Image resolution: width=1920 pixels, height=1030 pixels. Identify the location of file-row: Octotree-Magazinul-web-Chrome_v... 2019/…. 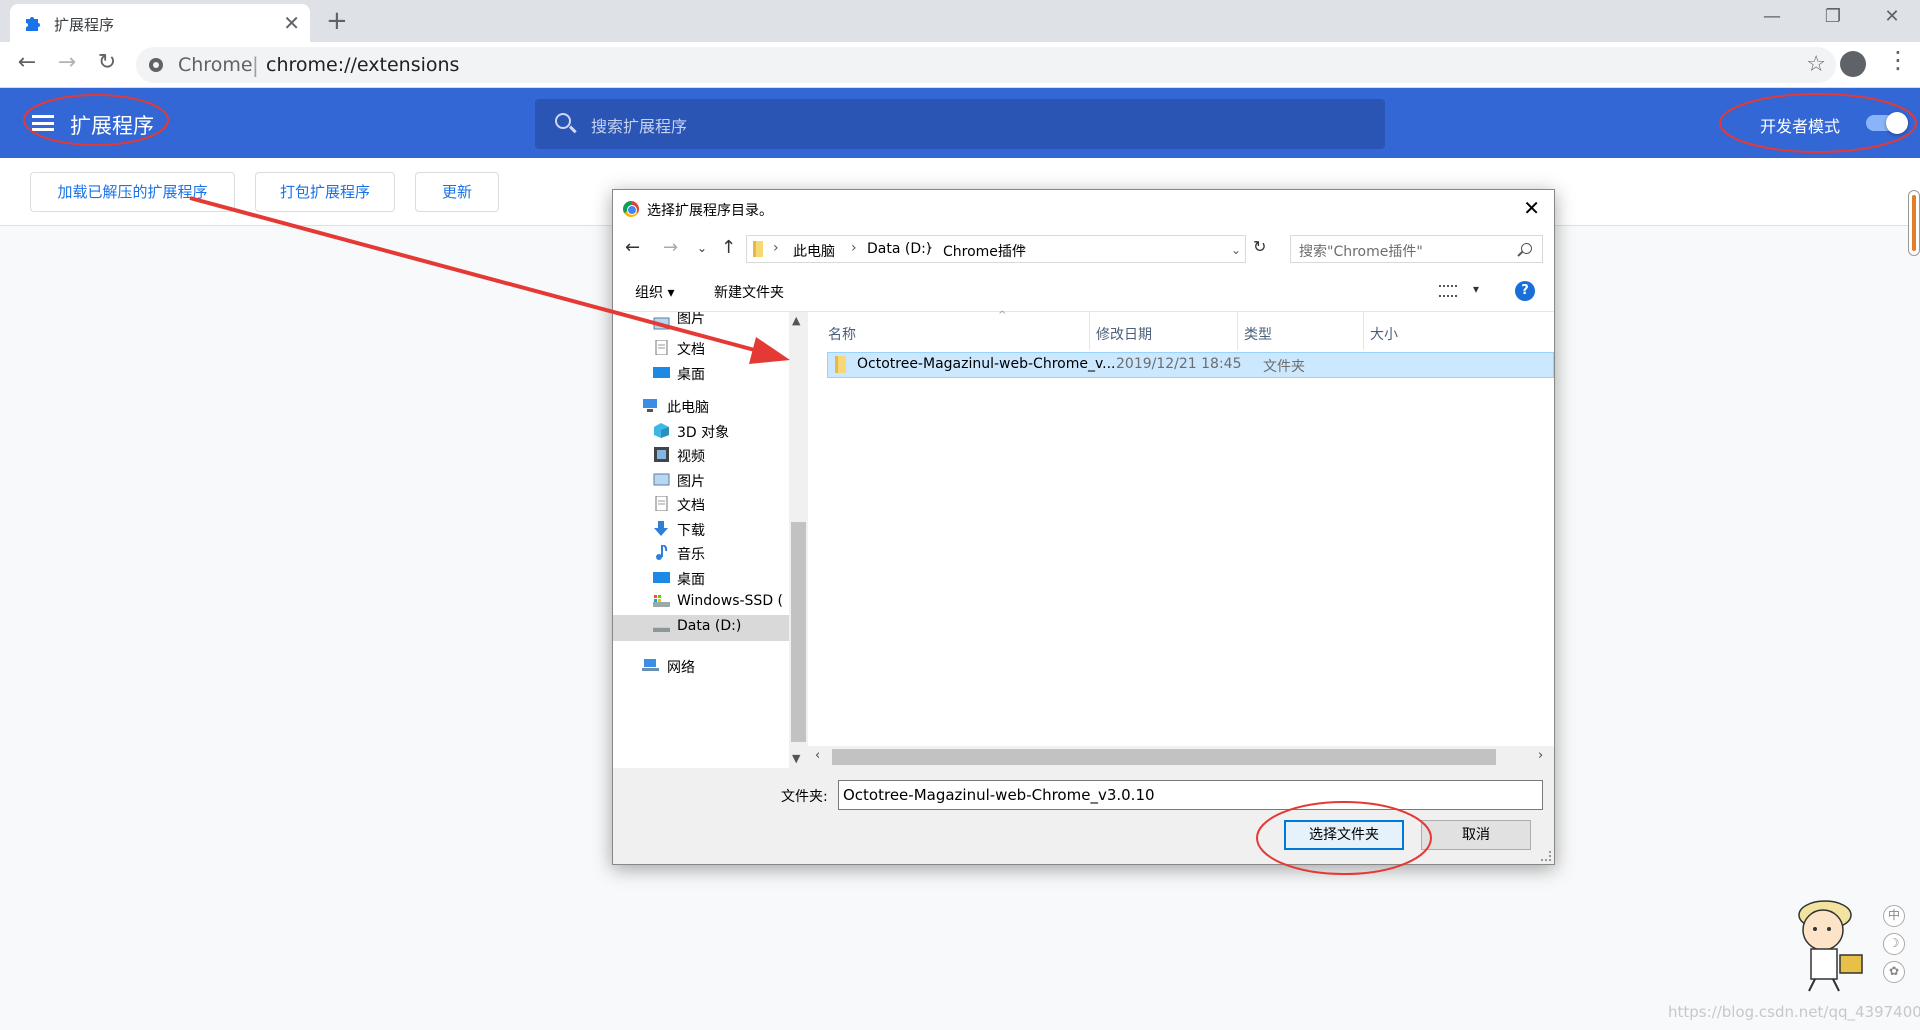
(1190, 365).